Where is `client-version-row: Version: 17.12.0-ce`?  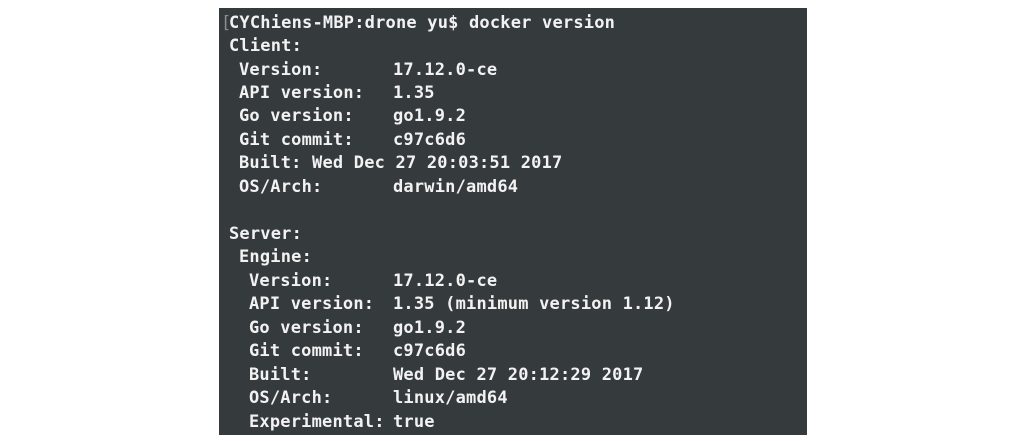
client-version-row: Version: 17.12.0-ce is located at coordinates (358, 70).